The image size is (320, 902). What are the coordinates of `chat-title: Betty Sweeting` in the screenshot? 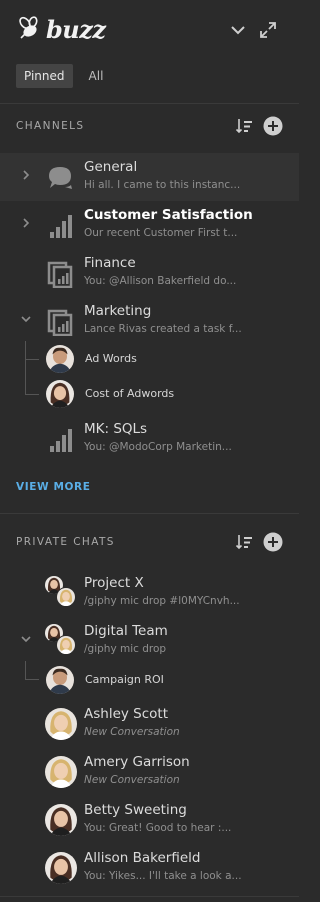 It's located at (135, 810).